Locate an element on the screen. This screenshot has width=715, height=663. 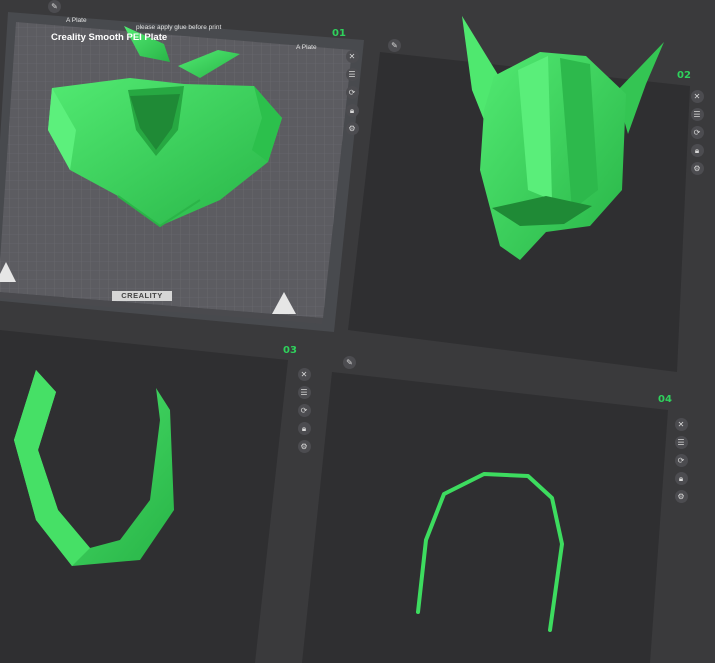
plate-tab-left: A Plate is located at coordinates (76, 20).